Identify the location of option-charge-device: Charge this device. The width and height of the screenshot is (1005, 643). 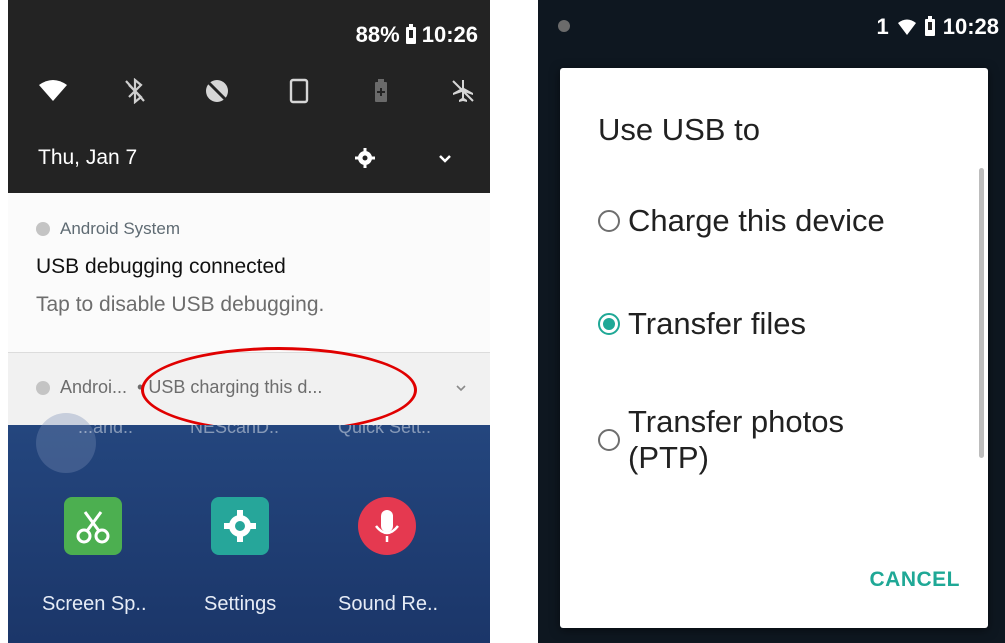
(741, 221).